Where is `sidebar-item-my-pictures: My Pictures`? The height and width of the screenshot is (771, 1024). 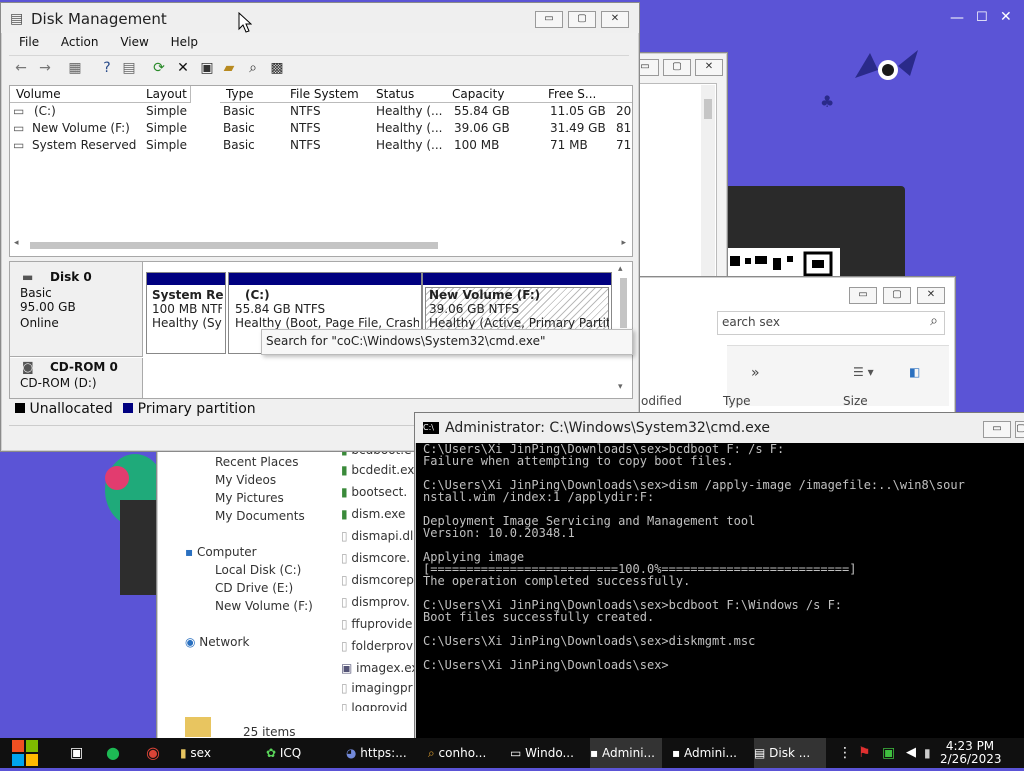 sidebar-item-my-pictures: My Pictures is located at coordinates (249, 498).